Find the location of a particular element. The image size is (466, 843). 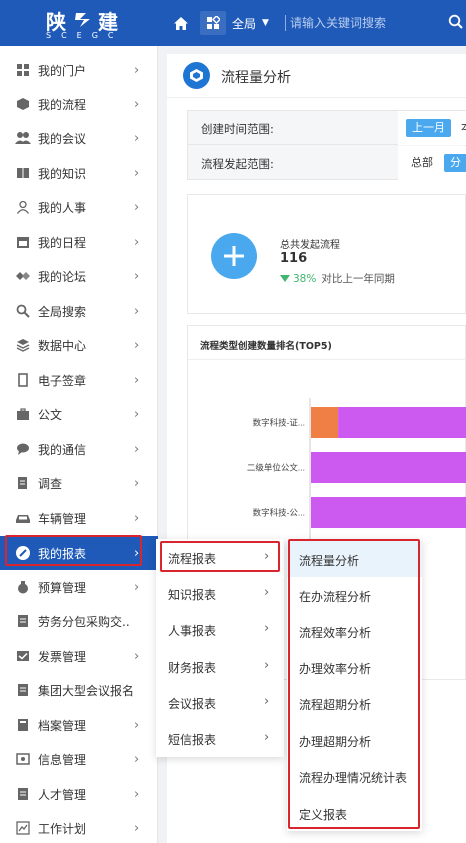

sidebar-item-label: 档案管理 is located at coordinates (62, 725).